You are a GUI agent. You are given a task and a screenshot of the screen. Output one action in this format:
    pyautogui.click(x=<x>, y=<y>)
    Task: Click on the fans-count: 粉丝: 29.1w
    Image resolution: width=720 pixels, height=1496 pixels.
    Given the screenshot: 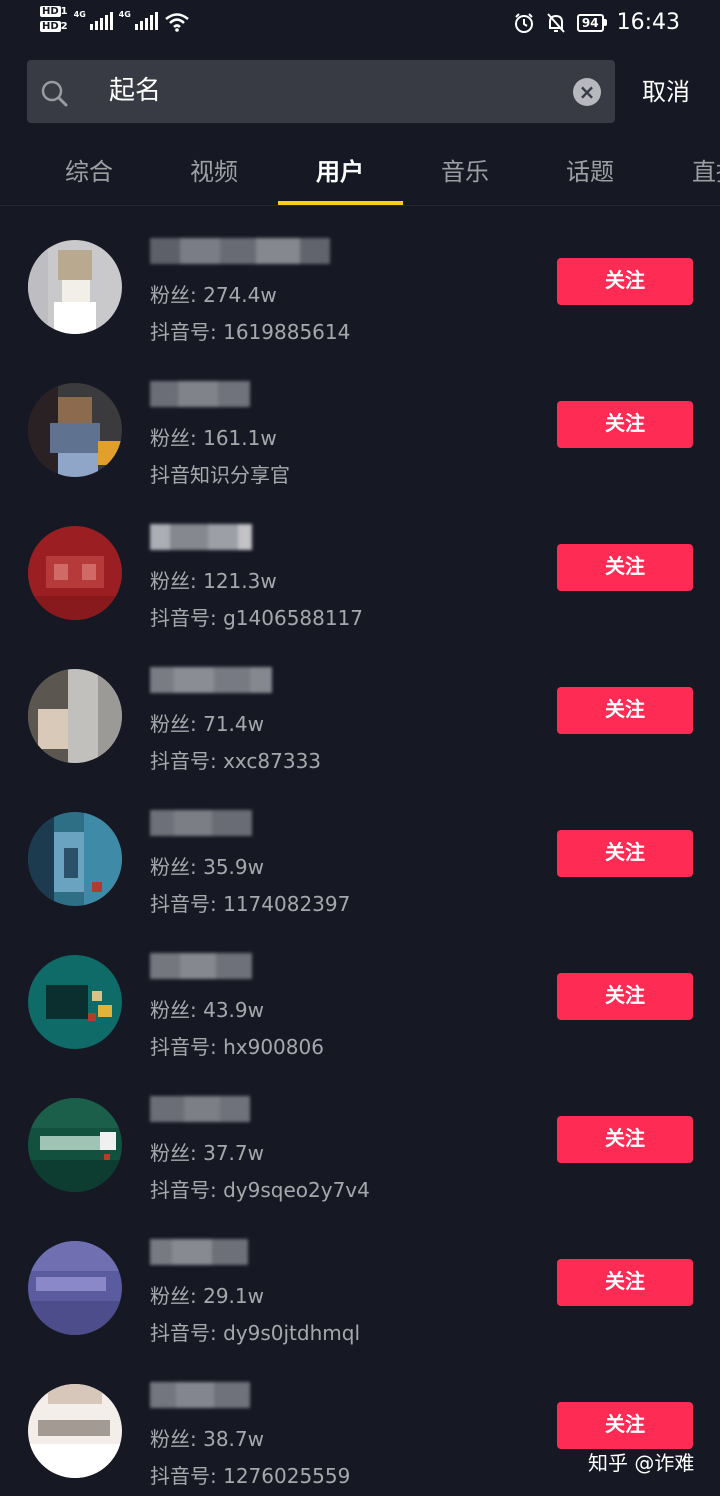 What is the action you would take?
    pyautogui.click(x=207, y=1296)
    